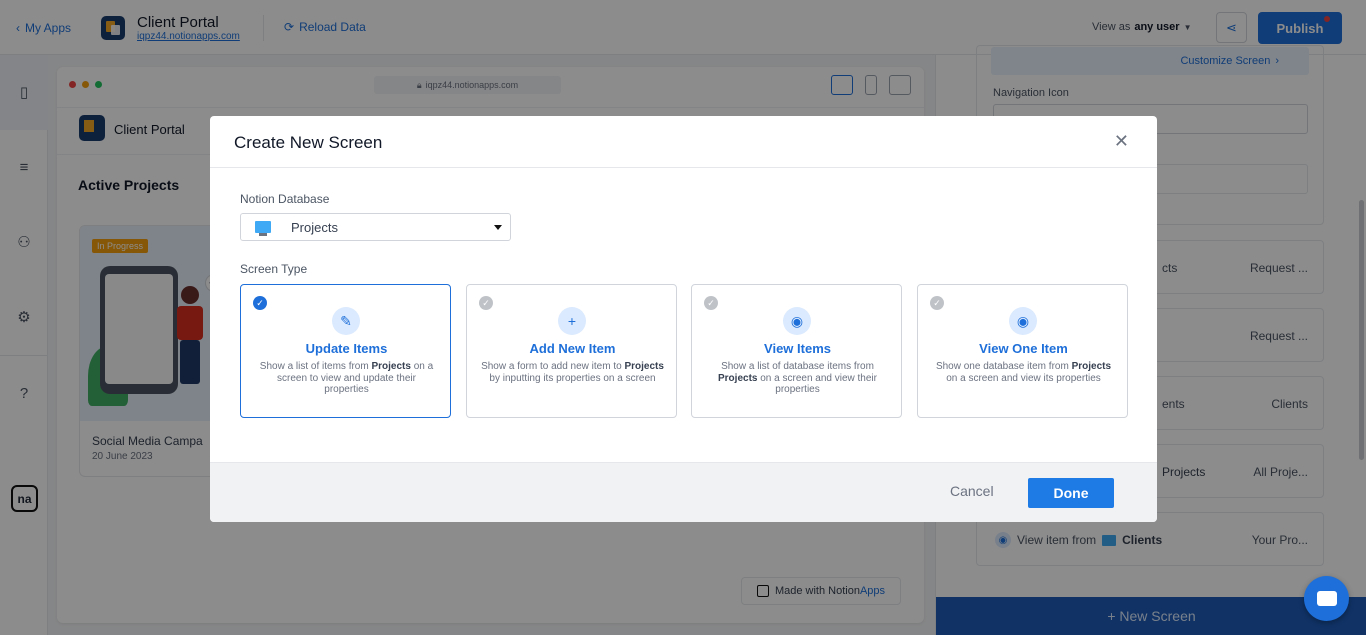 The image size is (1366, 635). Describe the element at coordinates (1023, 348) in the screenshot. I see `screen-type-title: View One Item` at that location.